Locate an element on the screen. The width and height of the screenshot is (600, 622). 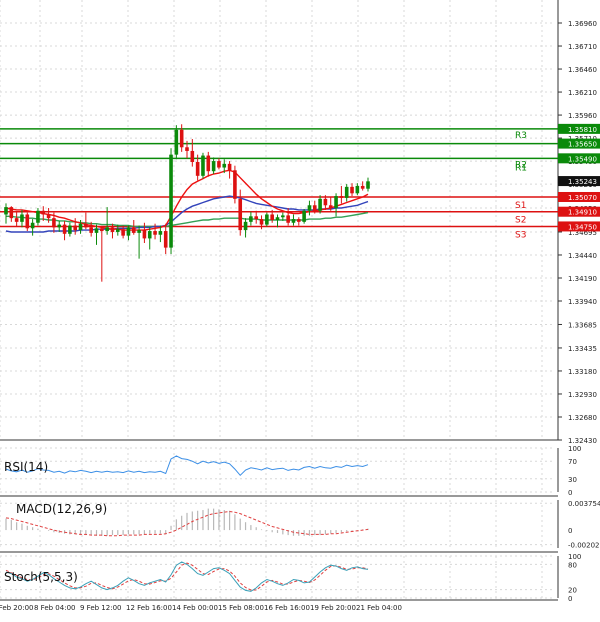
y-tick-label: 70 is located at coordinates (572, 462).